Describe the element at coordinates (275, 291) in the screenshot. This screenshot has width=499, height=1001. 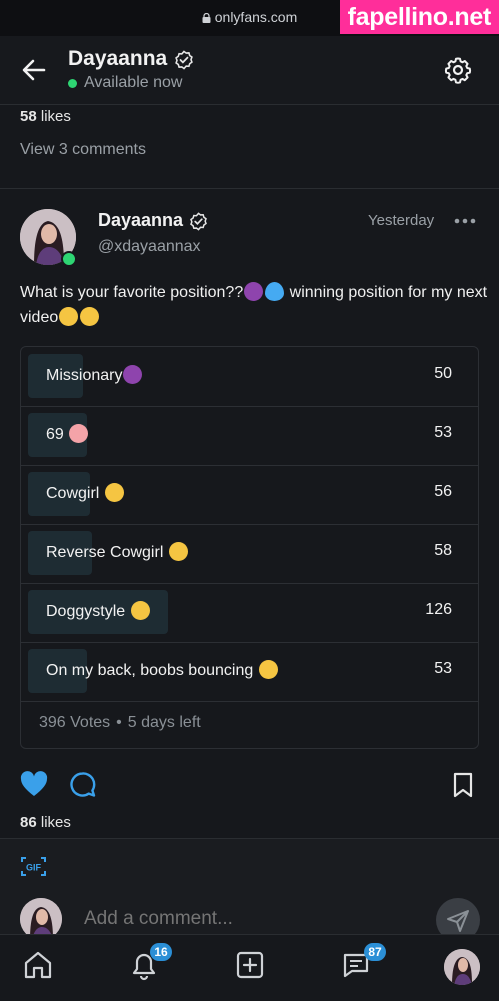
I see `sweat-droplets-emoji-icon` at that location.